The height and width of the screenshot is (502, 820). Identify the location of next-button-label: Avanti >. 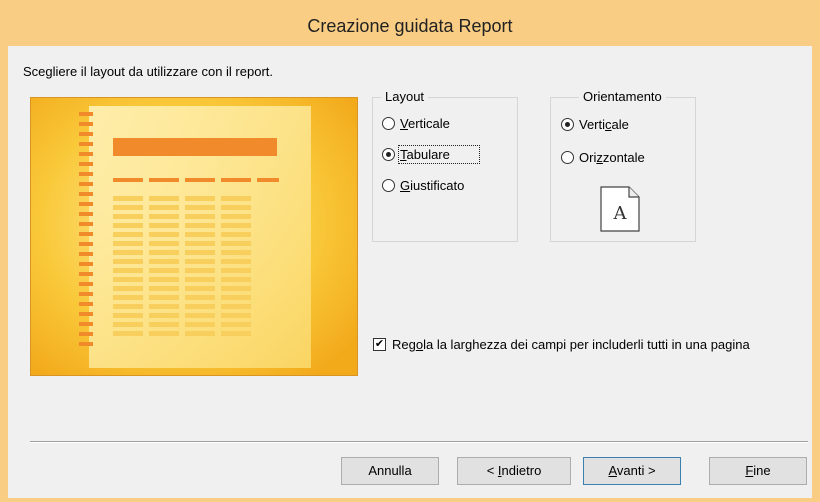
(632, 470).